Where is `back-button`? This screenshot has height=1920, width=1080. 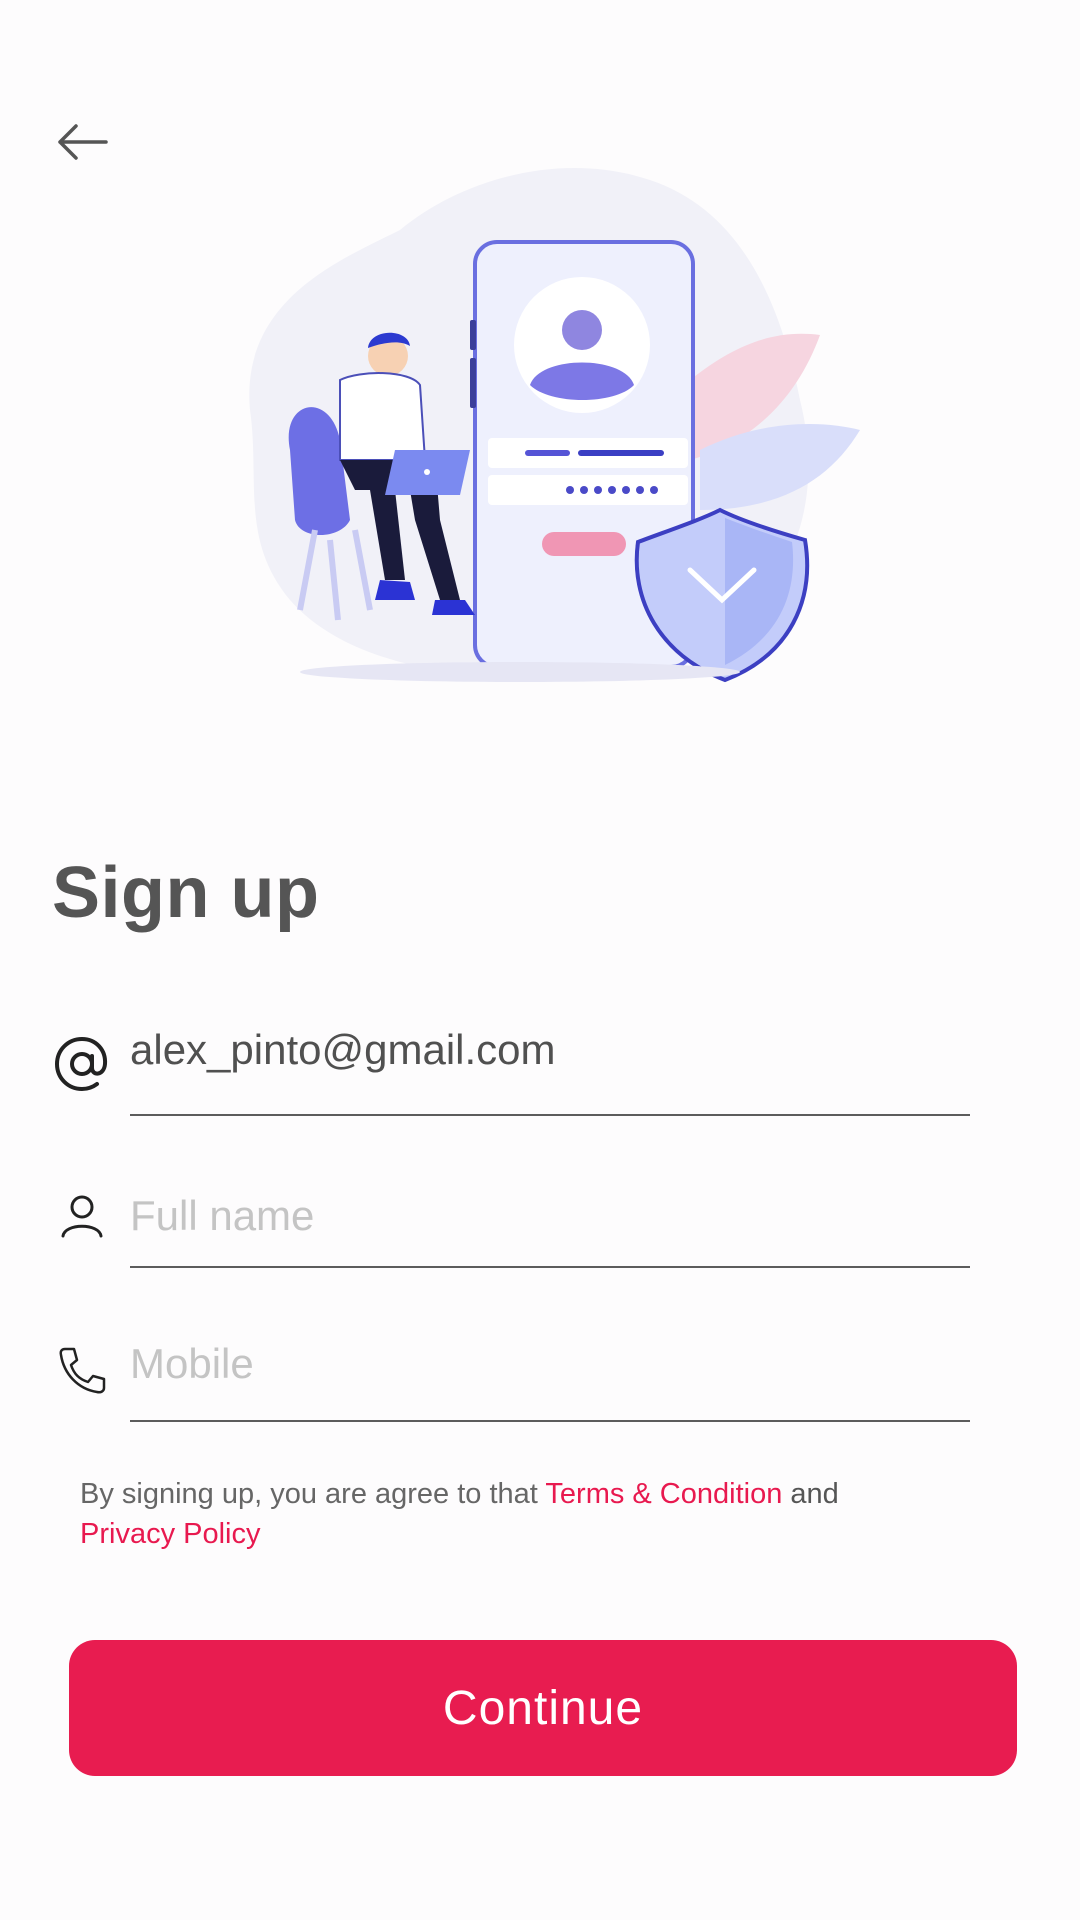 back-button is located at coordinates (82, 142).